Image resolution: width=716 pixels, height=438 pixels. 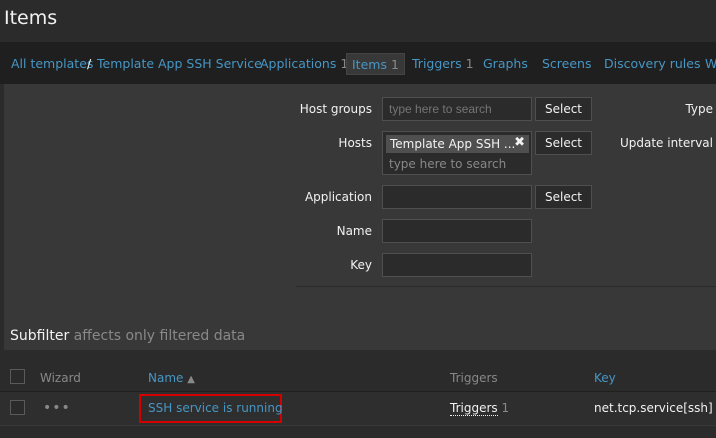 What do you see at coordinates (17, 376) in the screenshot?
I see `select-all-checkbox` at bounding box center [17, 376].